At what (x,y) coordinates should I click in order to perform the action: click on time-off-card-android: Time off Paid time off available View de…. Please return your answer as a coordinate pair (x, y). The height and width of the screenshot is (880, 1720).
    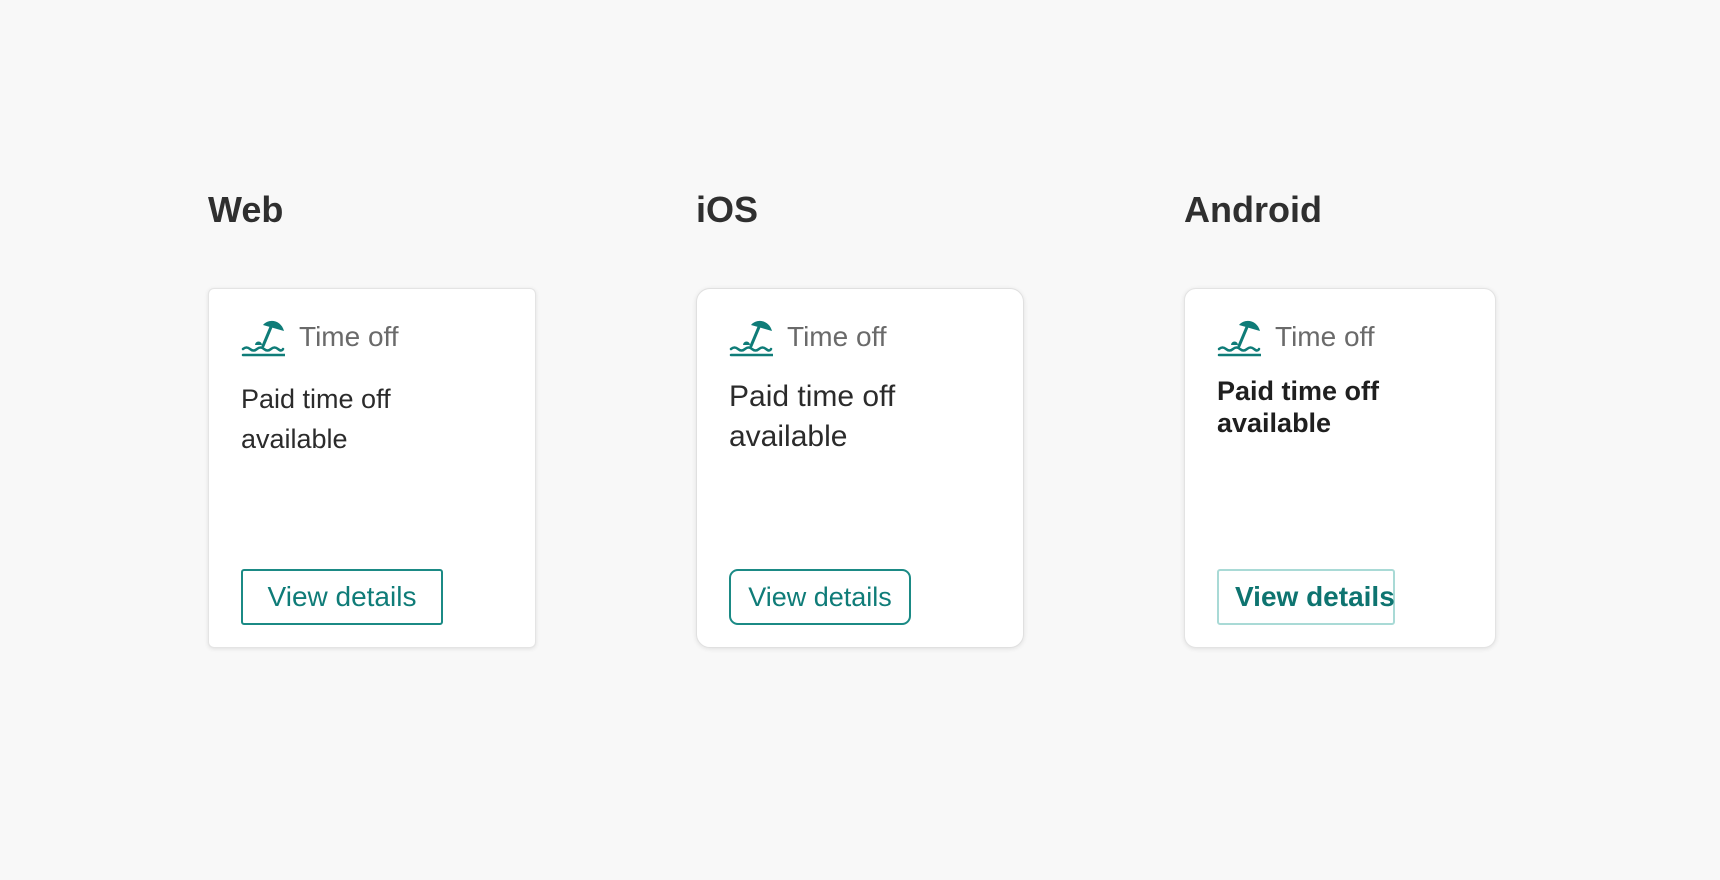
    Looking at the image, I should click on (1340, 468).